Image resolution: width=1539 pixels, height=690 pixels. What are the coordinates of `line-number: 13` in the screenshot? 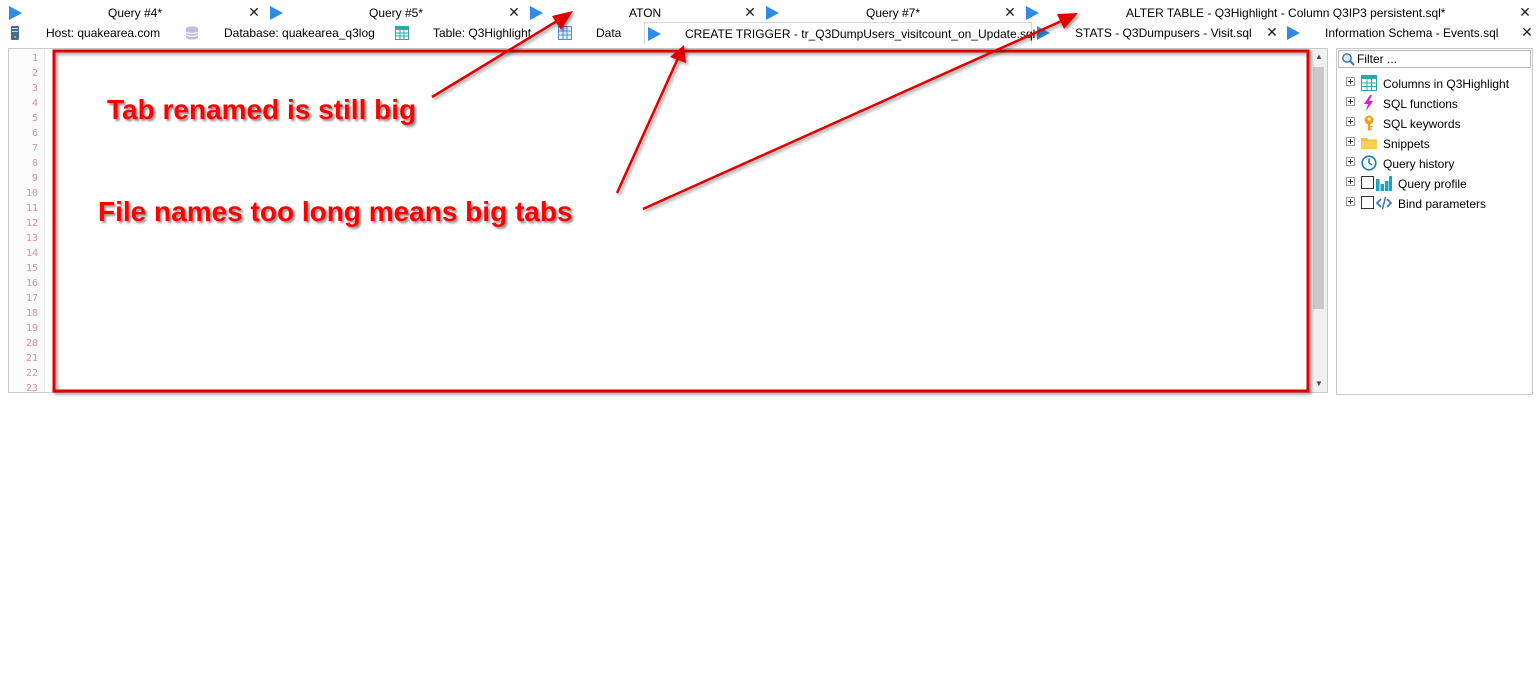 It's located at (31, 238).